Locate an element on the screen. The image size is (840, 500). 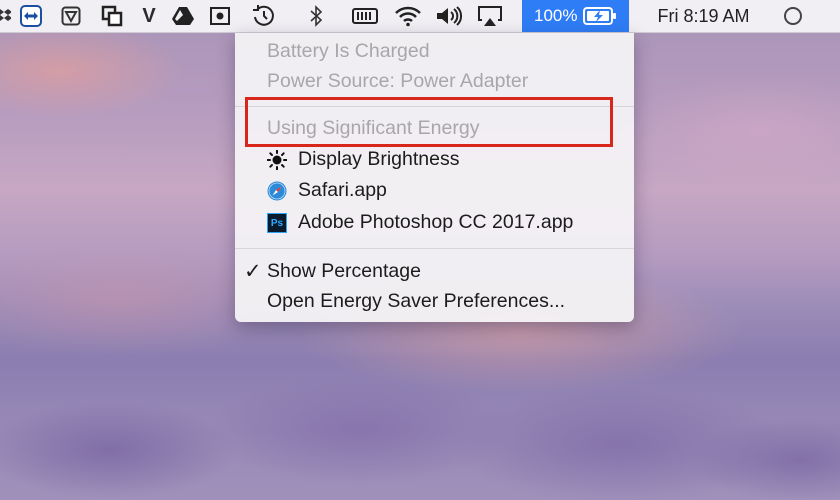
photoshop-icon: Ps is located at coordinates (277, 223).